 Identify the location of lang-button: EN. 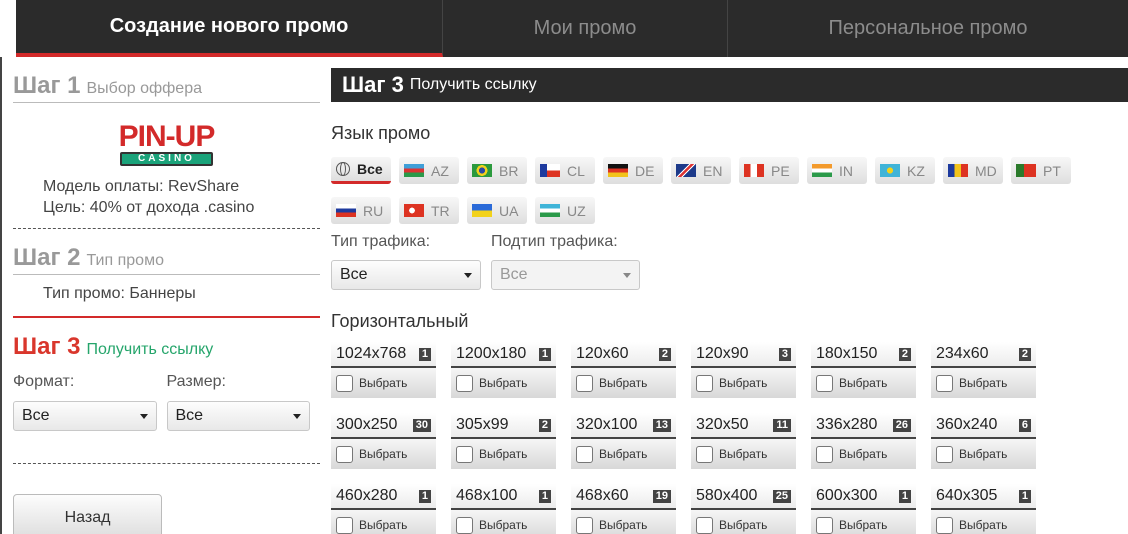
(701, 170).